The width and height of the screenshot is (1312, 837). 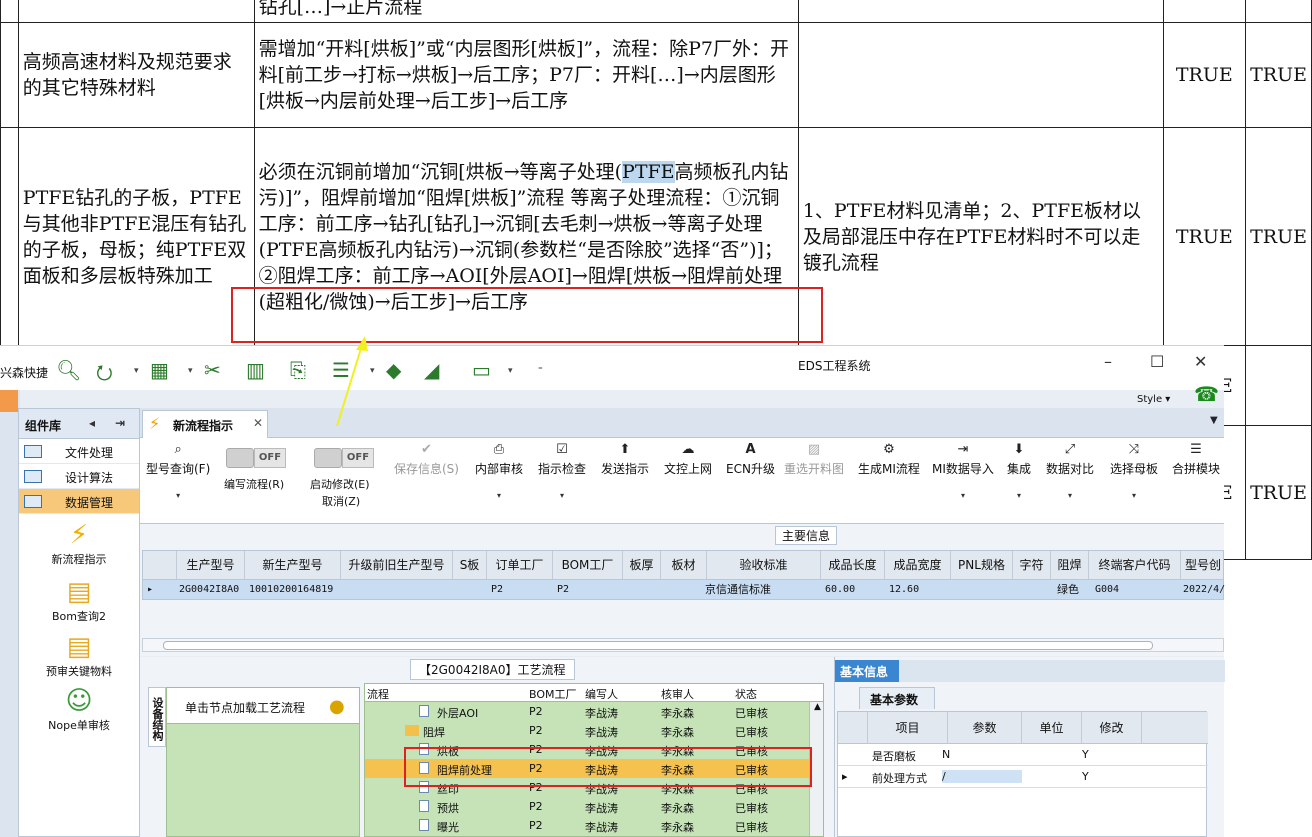 What do you see at coordinates (254, 484) in the screenshot?
I see `edit-flow-label: 编写流程(R)` at bounding box center [254, 484].